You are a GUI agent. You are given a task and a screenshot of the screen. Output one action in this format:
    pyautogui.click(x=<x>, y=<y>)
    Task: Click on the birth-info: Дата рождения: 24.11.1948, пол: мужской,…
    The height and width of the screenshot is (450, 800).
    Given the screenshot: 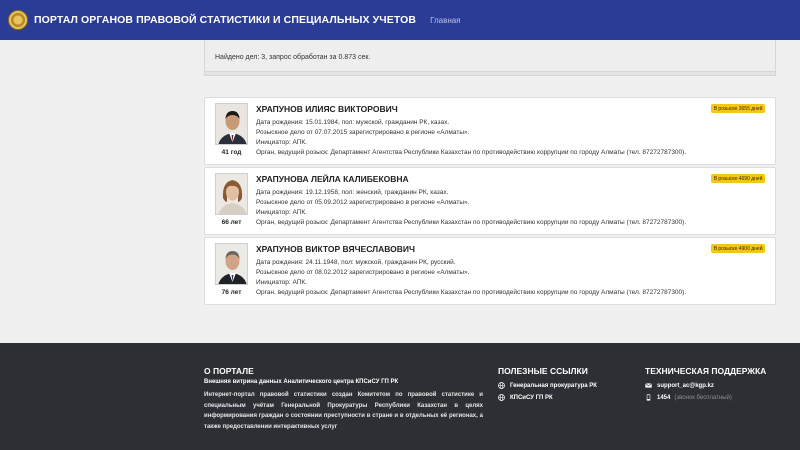 What is the action you would take?
    pyautogui.click(x=356, y=262)
    